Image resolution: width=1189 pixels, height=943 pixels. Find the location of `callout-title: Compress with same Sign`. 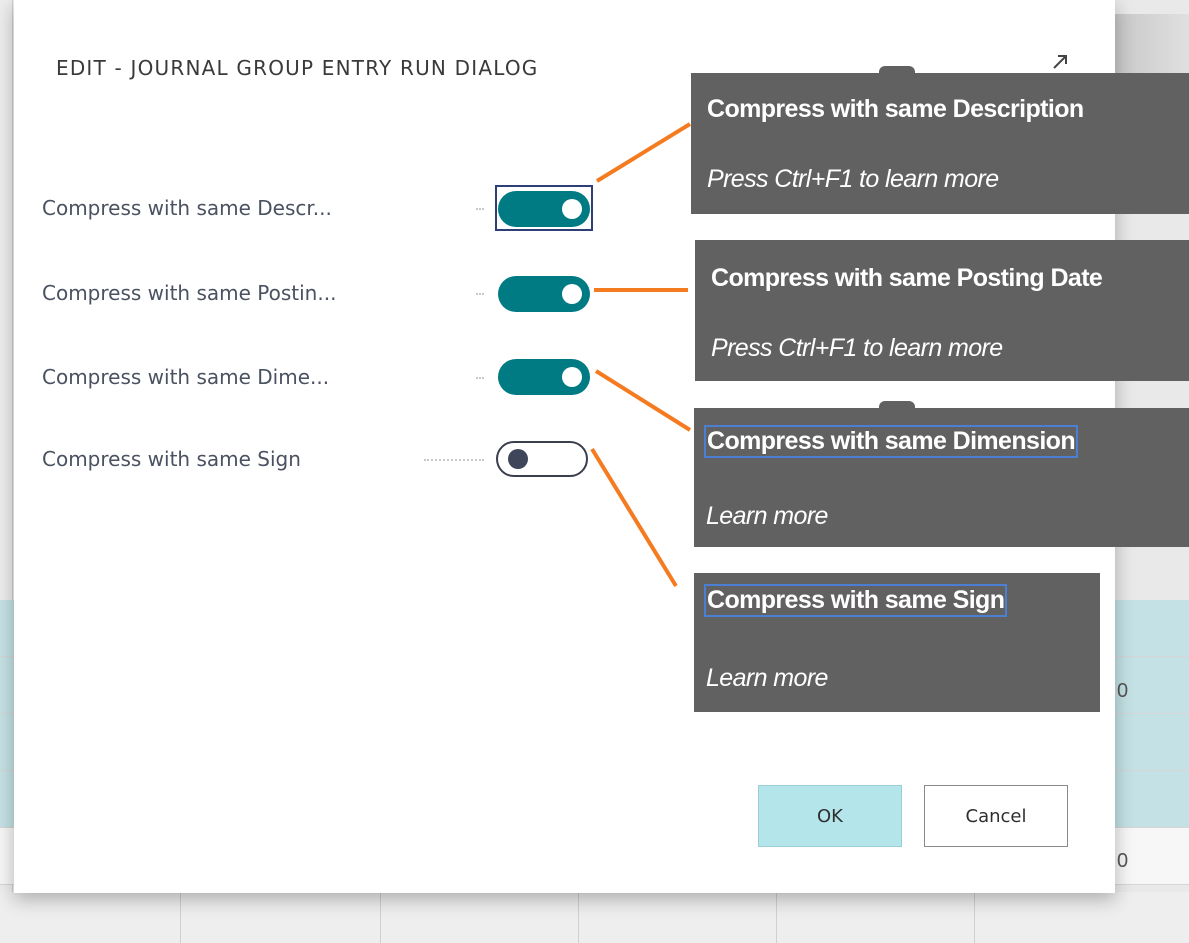

callout-title: Compress with same Sign is located at coordinates (856, 600).